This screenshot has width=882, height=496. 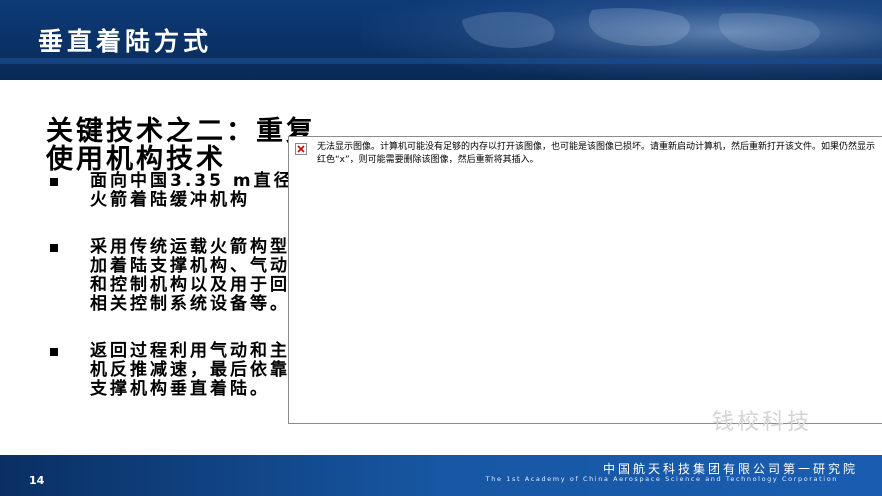 I want to click on header-band, so click(x=441, y=61).